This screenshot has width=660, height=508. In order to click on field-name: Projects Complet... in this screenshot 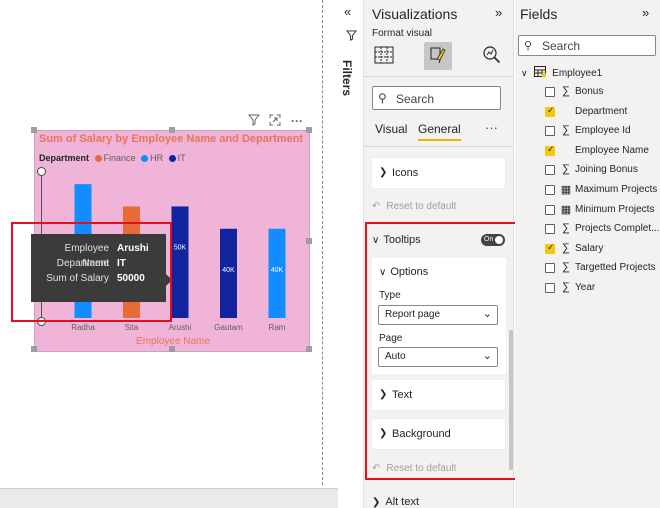, I will do `click(617, 229)`.